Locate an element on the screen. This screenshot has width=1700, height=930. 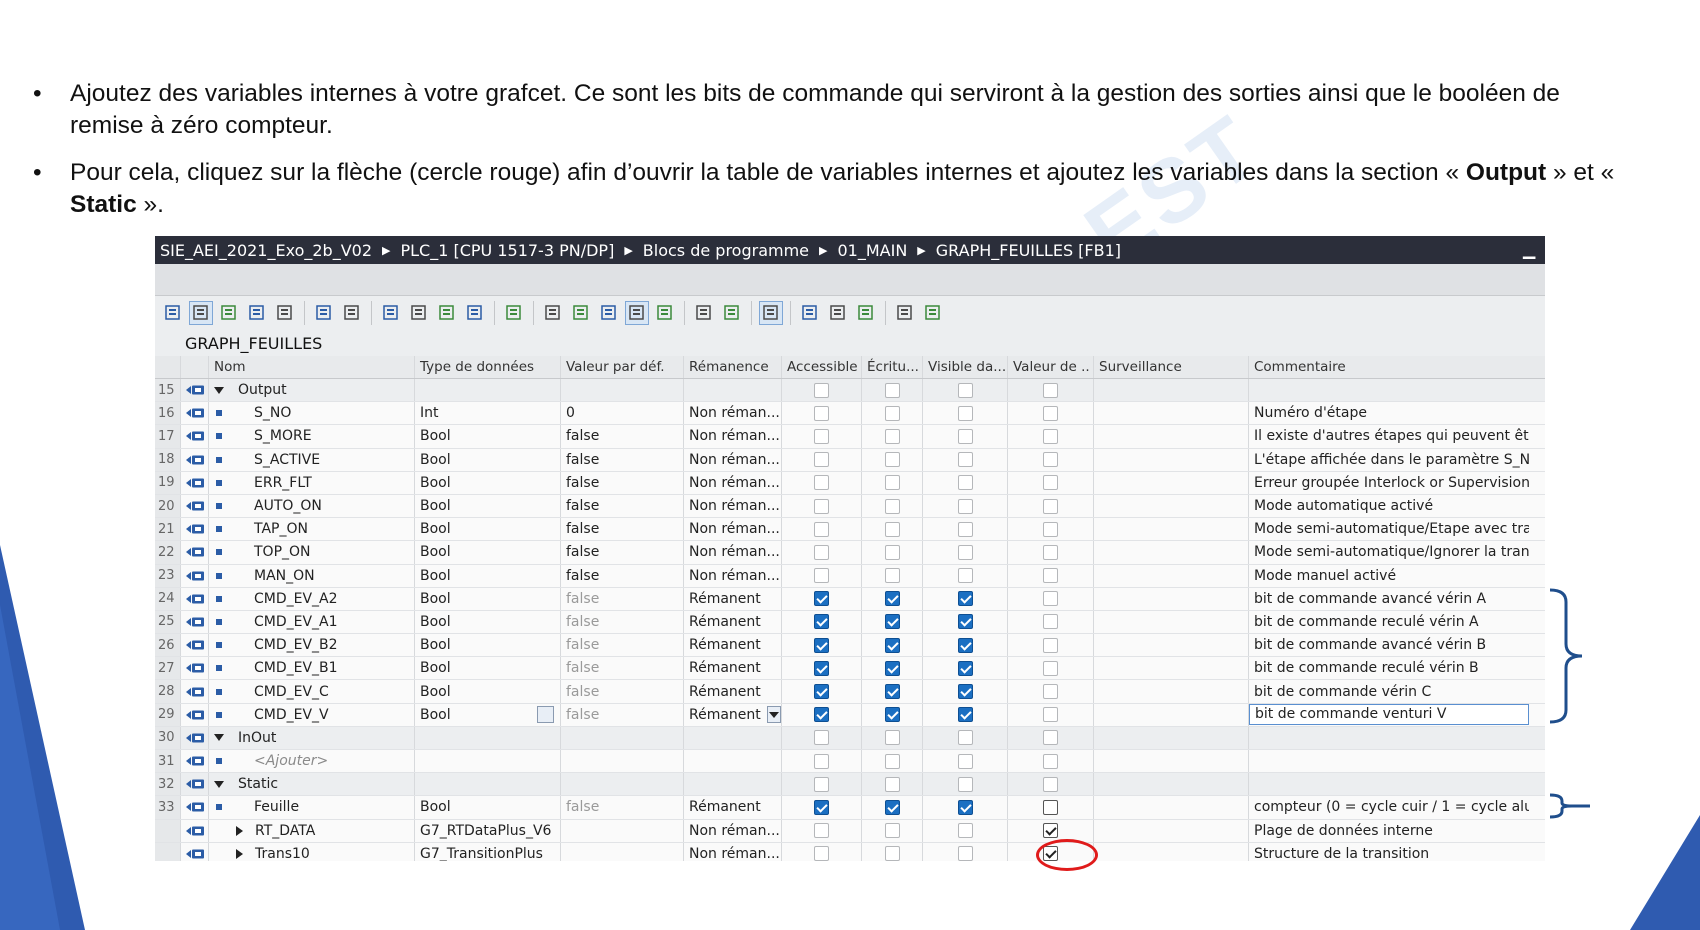
cell-default: 0 is located at coordinates (622, 413).